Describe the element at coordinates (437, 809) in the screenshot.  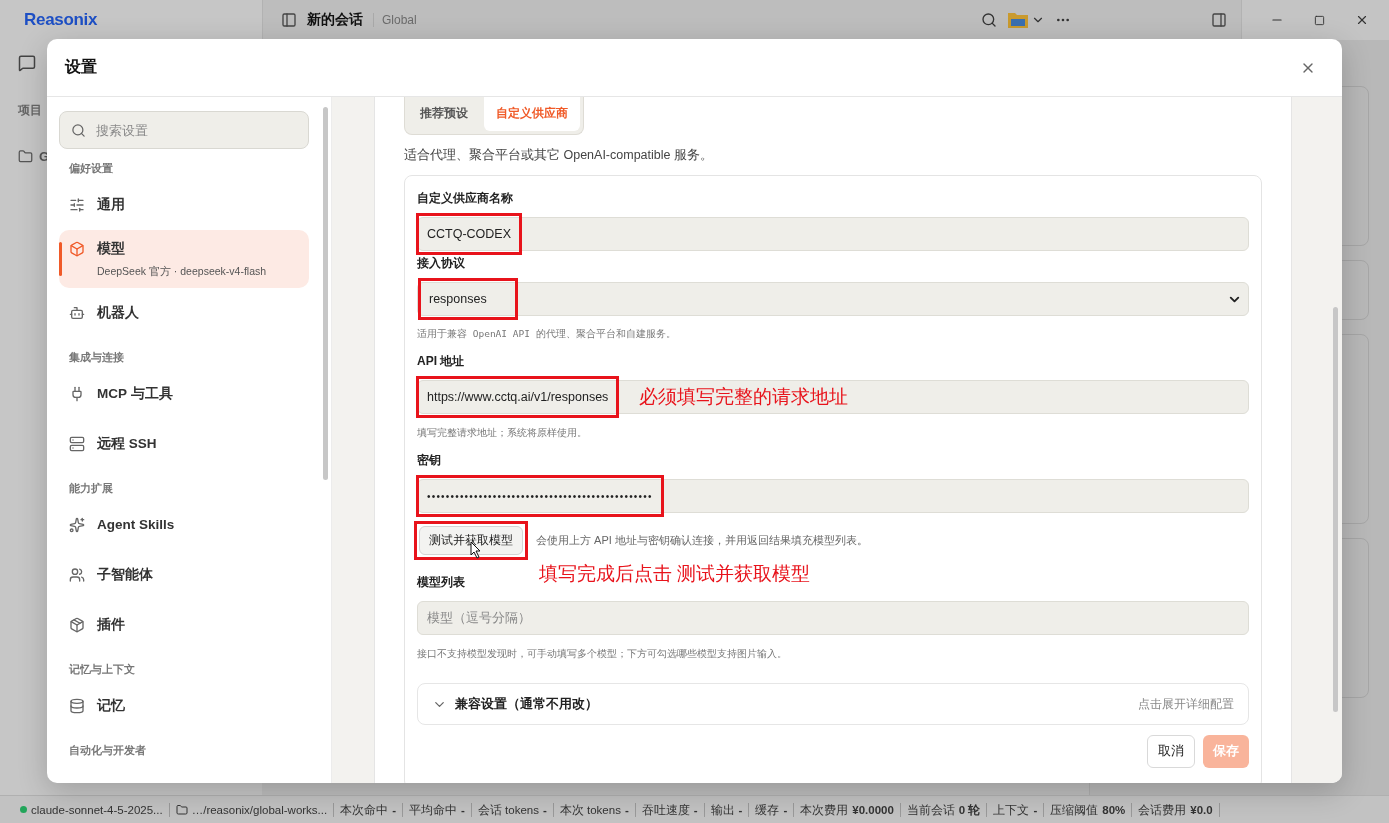
I see `status-stat: 平均命中 -` at that location.